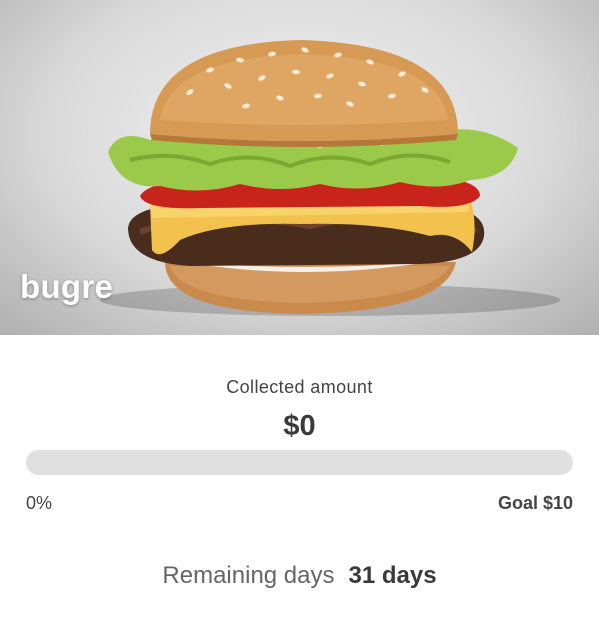  I want to click on progress-percent-label: 0%, so click(39, 503).